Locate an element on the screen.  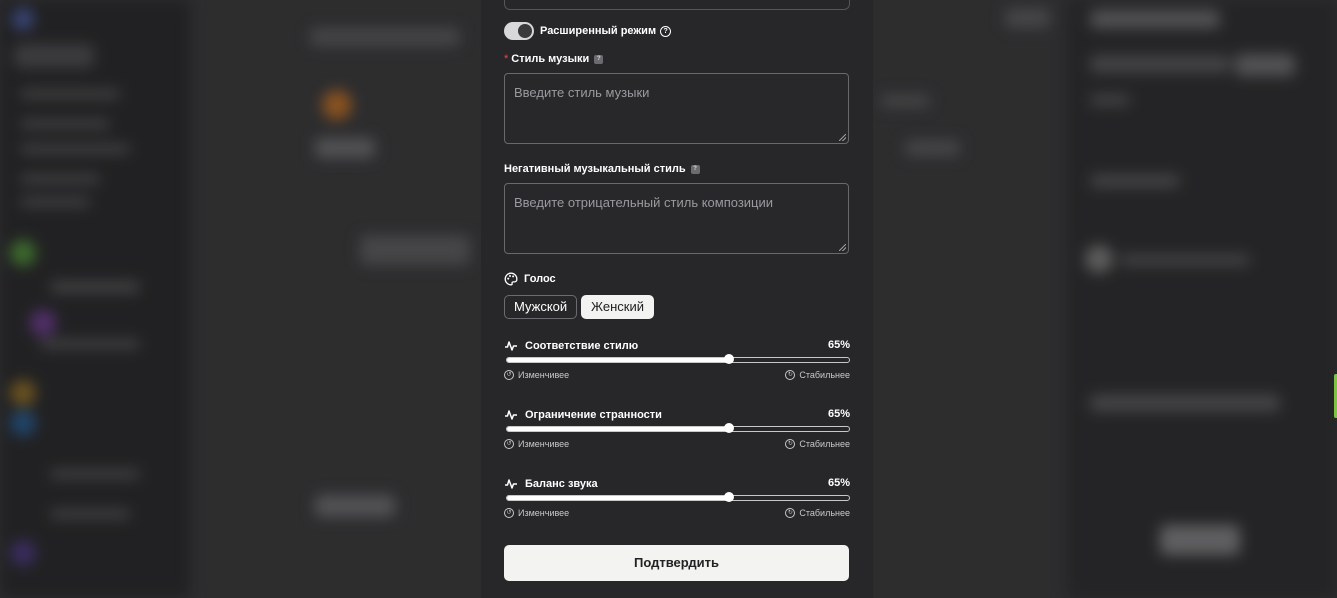
negative-style-placeholder: Введите отрицательный стиль композиции is located at coordinates (644, 202).